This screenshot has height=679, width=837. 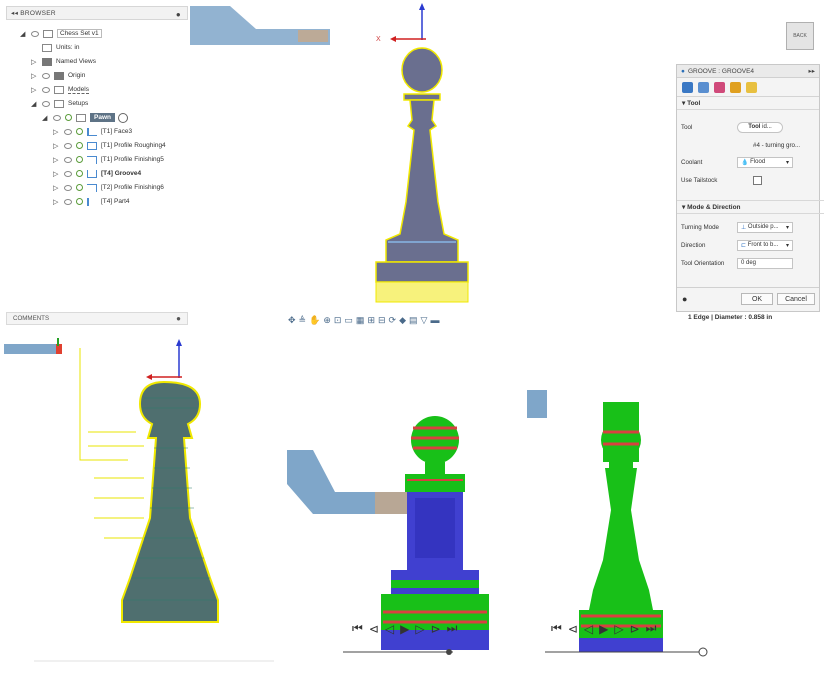 I want to click on dialog-title-bar: ● GROOVE : GROOVE4 ▸▸, so click(x=748, y=71).